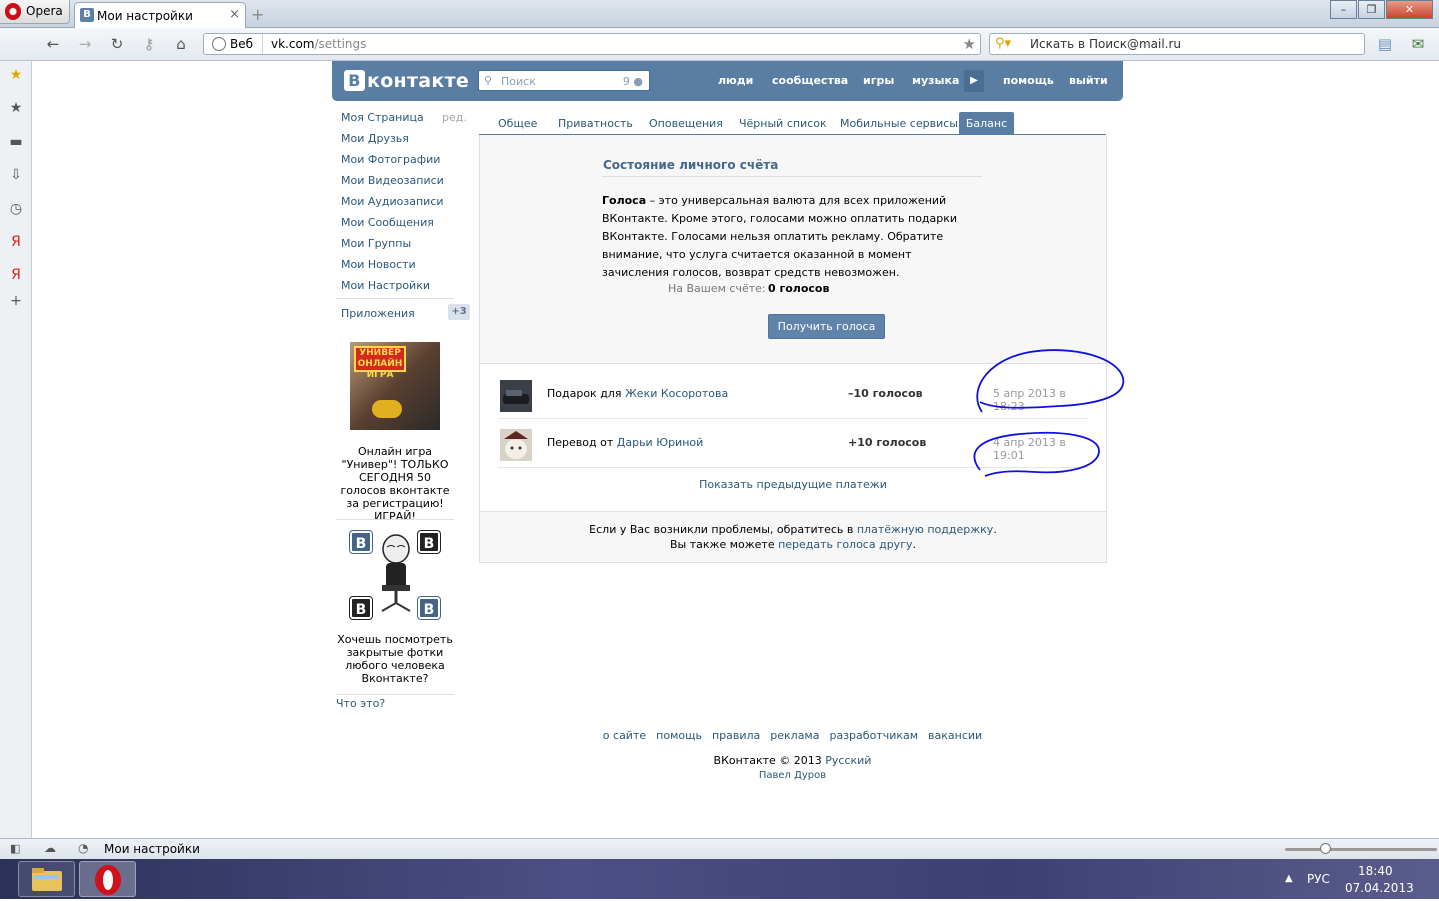 The width and height of the screenshot is (1439, 901). What do you see at coordinates (564, 80) in the screenshot?
I see `vk-search-input: ⚲ Поиск 9 ●` at bounding box center [564, 80].